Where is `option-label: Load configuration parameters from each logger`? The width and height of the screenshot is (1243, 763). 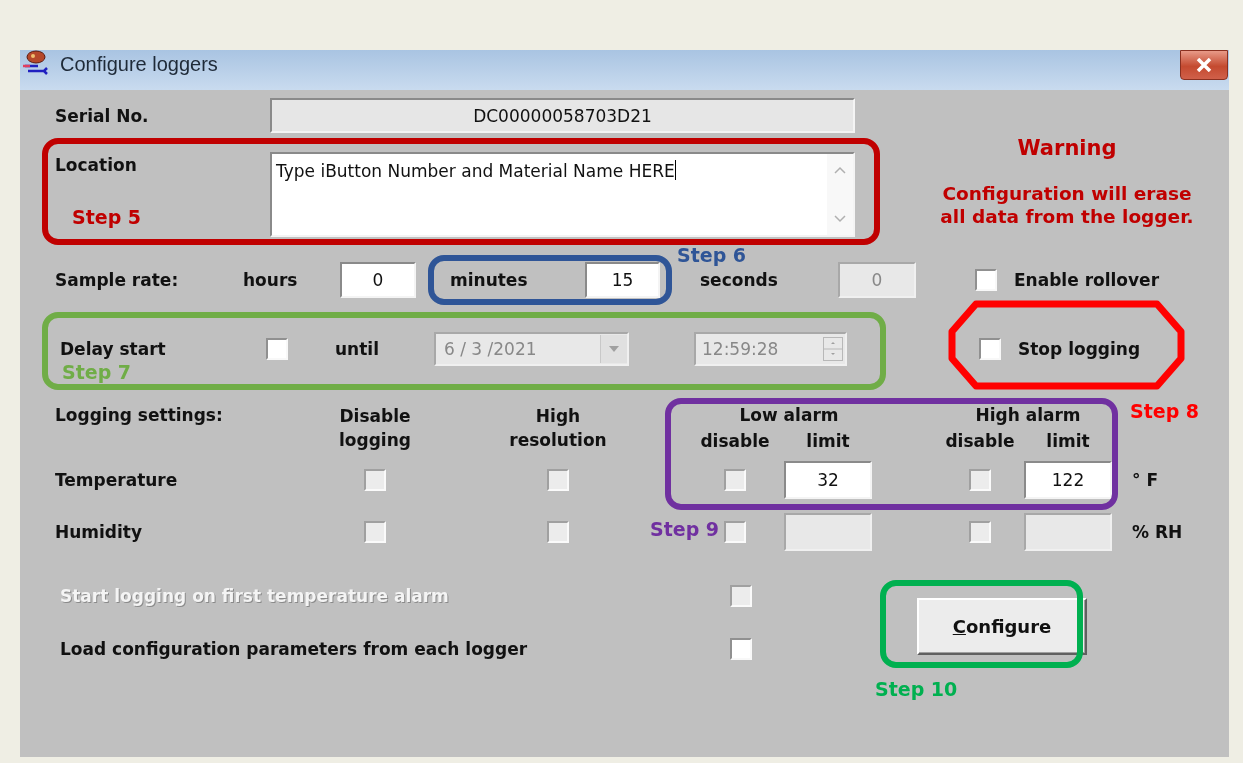
option-label: Load configuration parameters from each logger is located at coordinates (294, 649).